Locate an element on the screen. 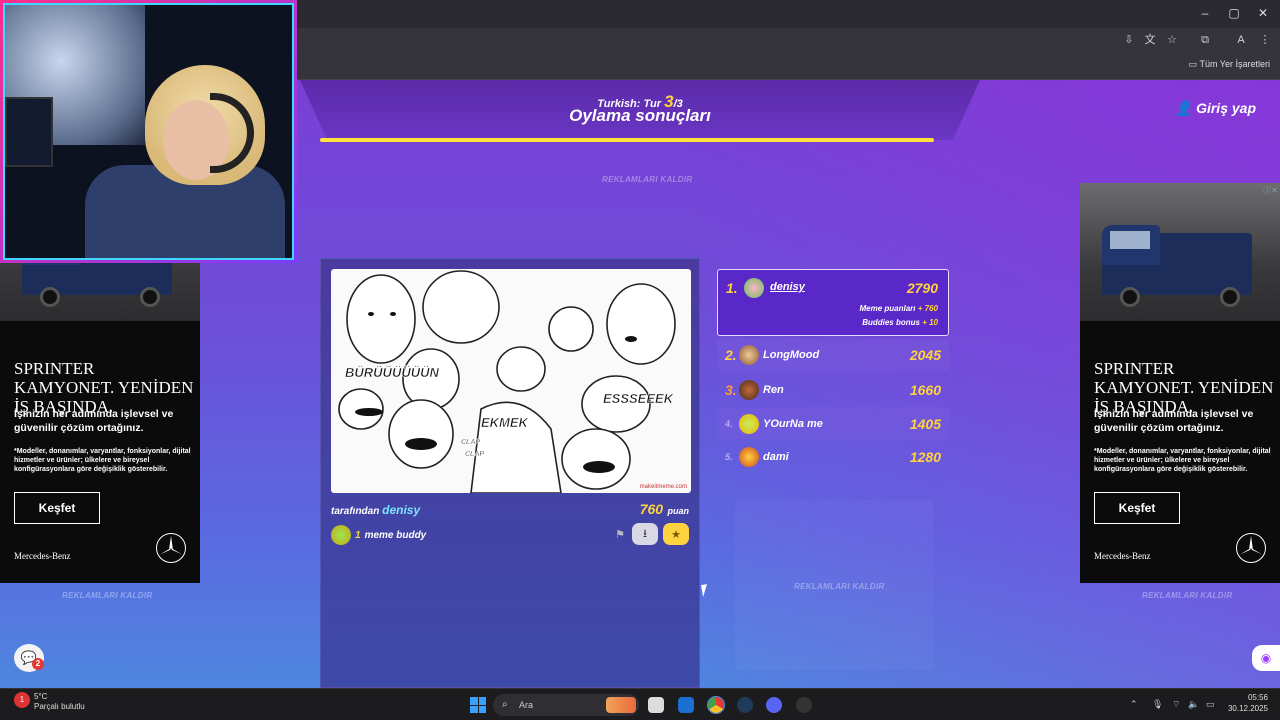 The height and width of the screenshot is (720, 1280). player-name: Ren is located at coordinates (836, 390).